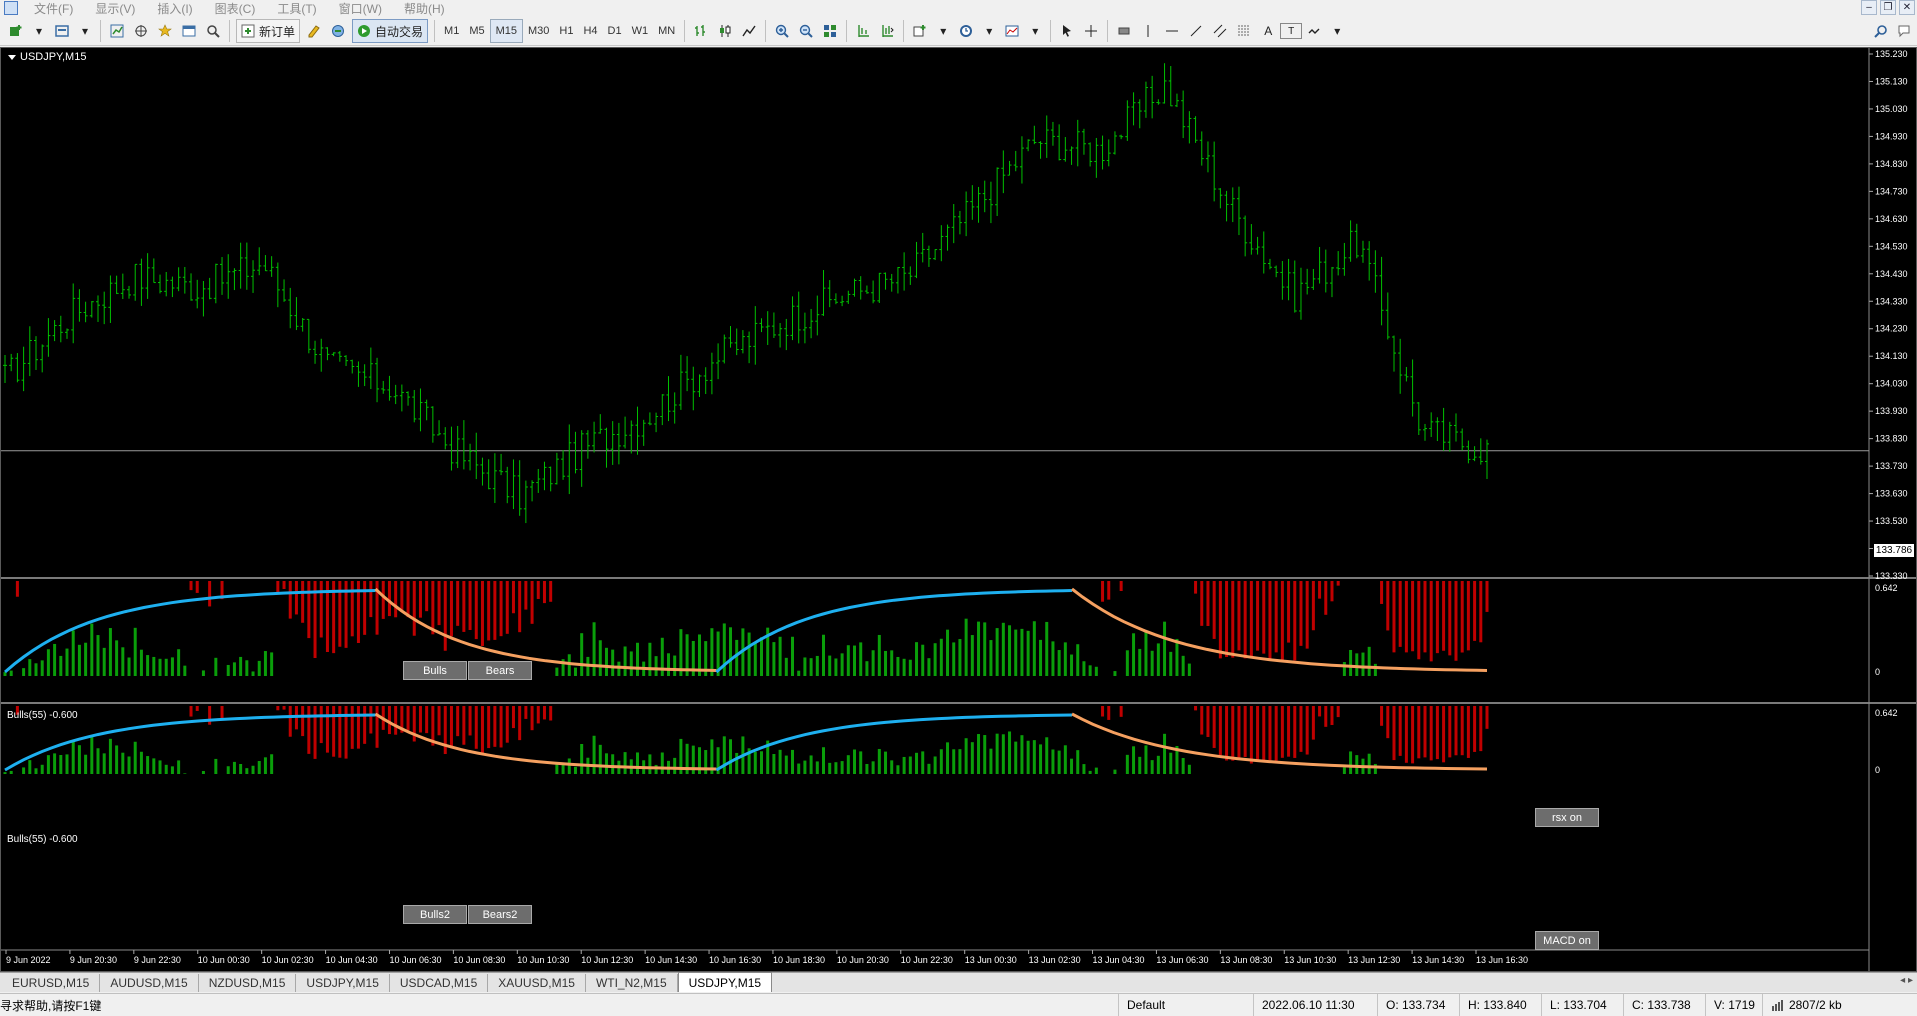  Describe the element at coordinates (399, 31) in the screenshot. I see `auto-trading-label: 自动交易` at that location.